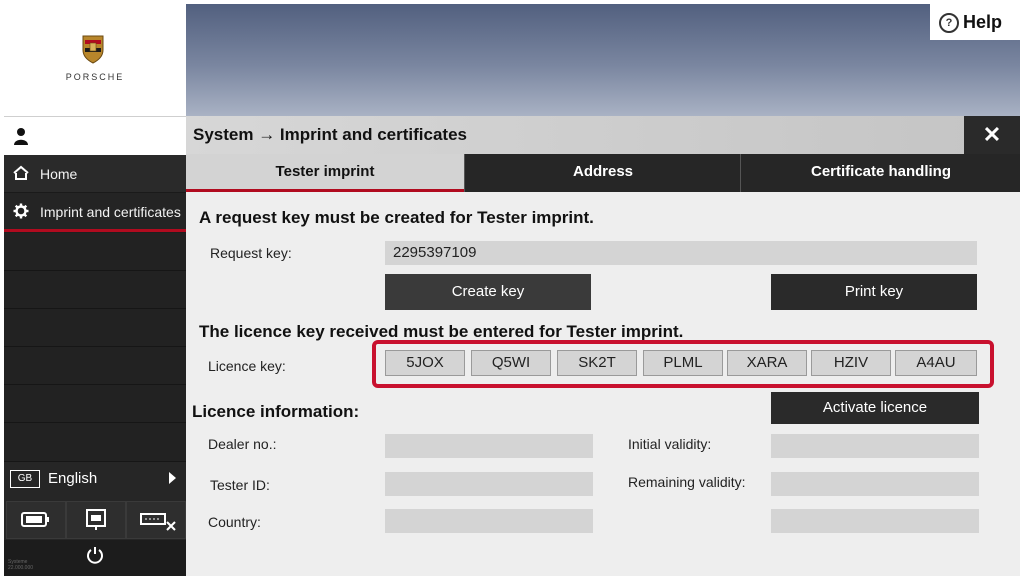 The image size is (1024, 579). What do you see at coordinates (242, 444) in the screenshot?
I see `dealer-no-label: Dealer no.:` at bounding box center [242, 444].